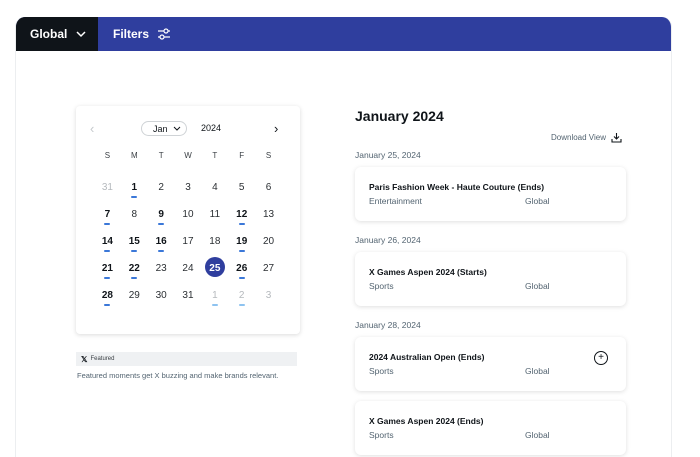 Image resolution: width=700 pixels, height=457 pixels. I want to click on day-number: 26, so click(242, 268).